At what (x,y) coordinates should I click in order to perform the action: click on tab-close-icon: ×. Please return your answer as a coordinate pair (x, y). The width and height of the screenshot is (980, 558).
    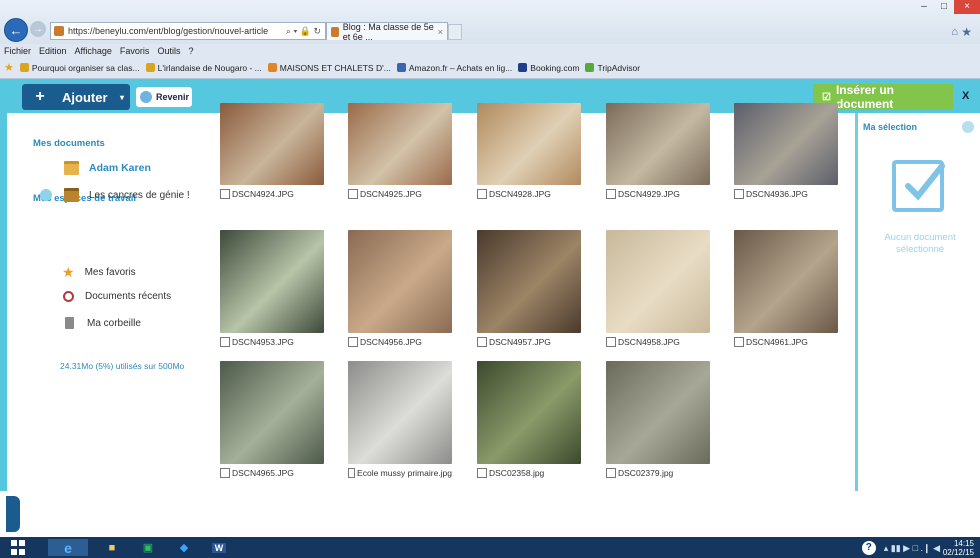
    Looking at the image, I should click on (442, 32).